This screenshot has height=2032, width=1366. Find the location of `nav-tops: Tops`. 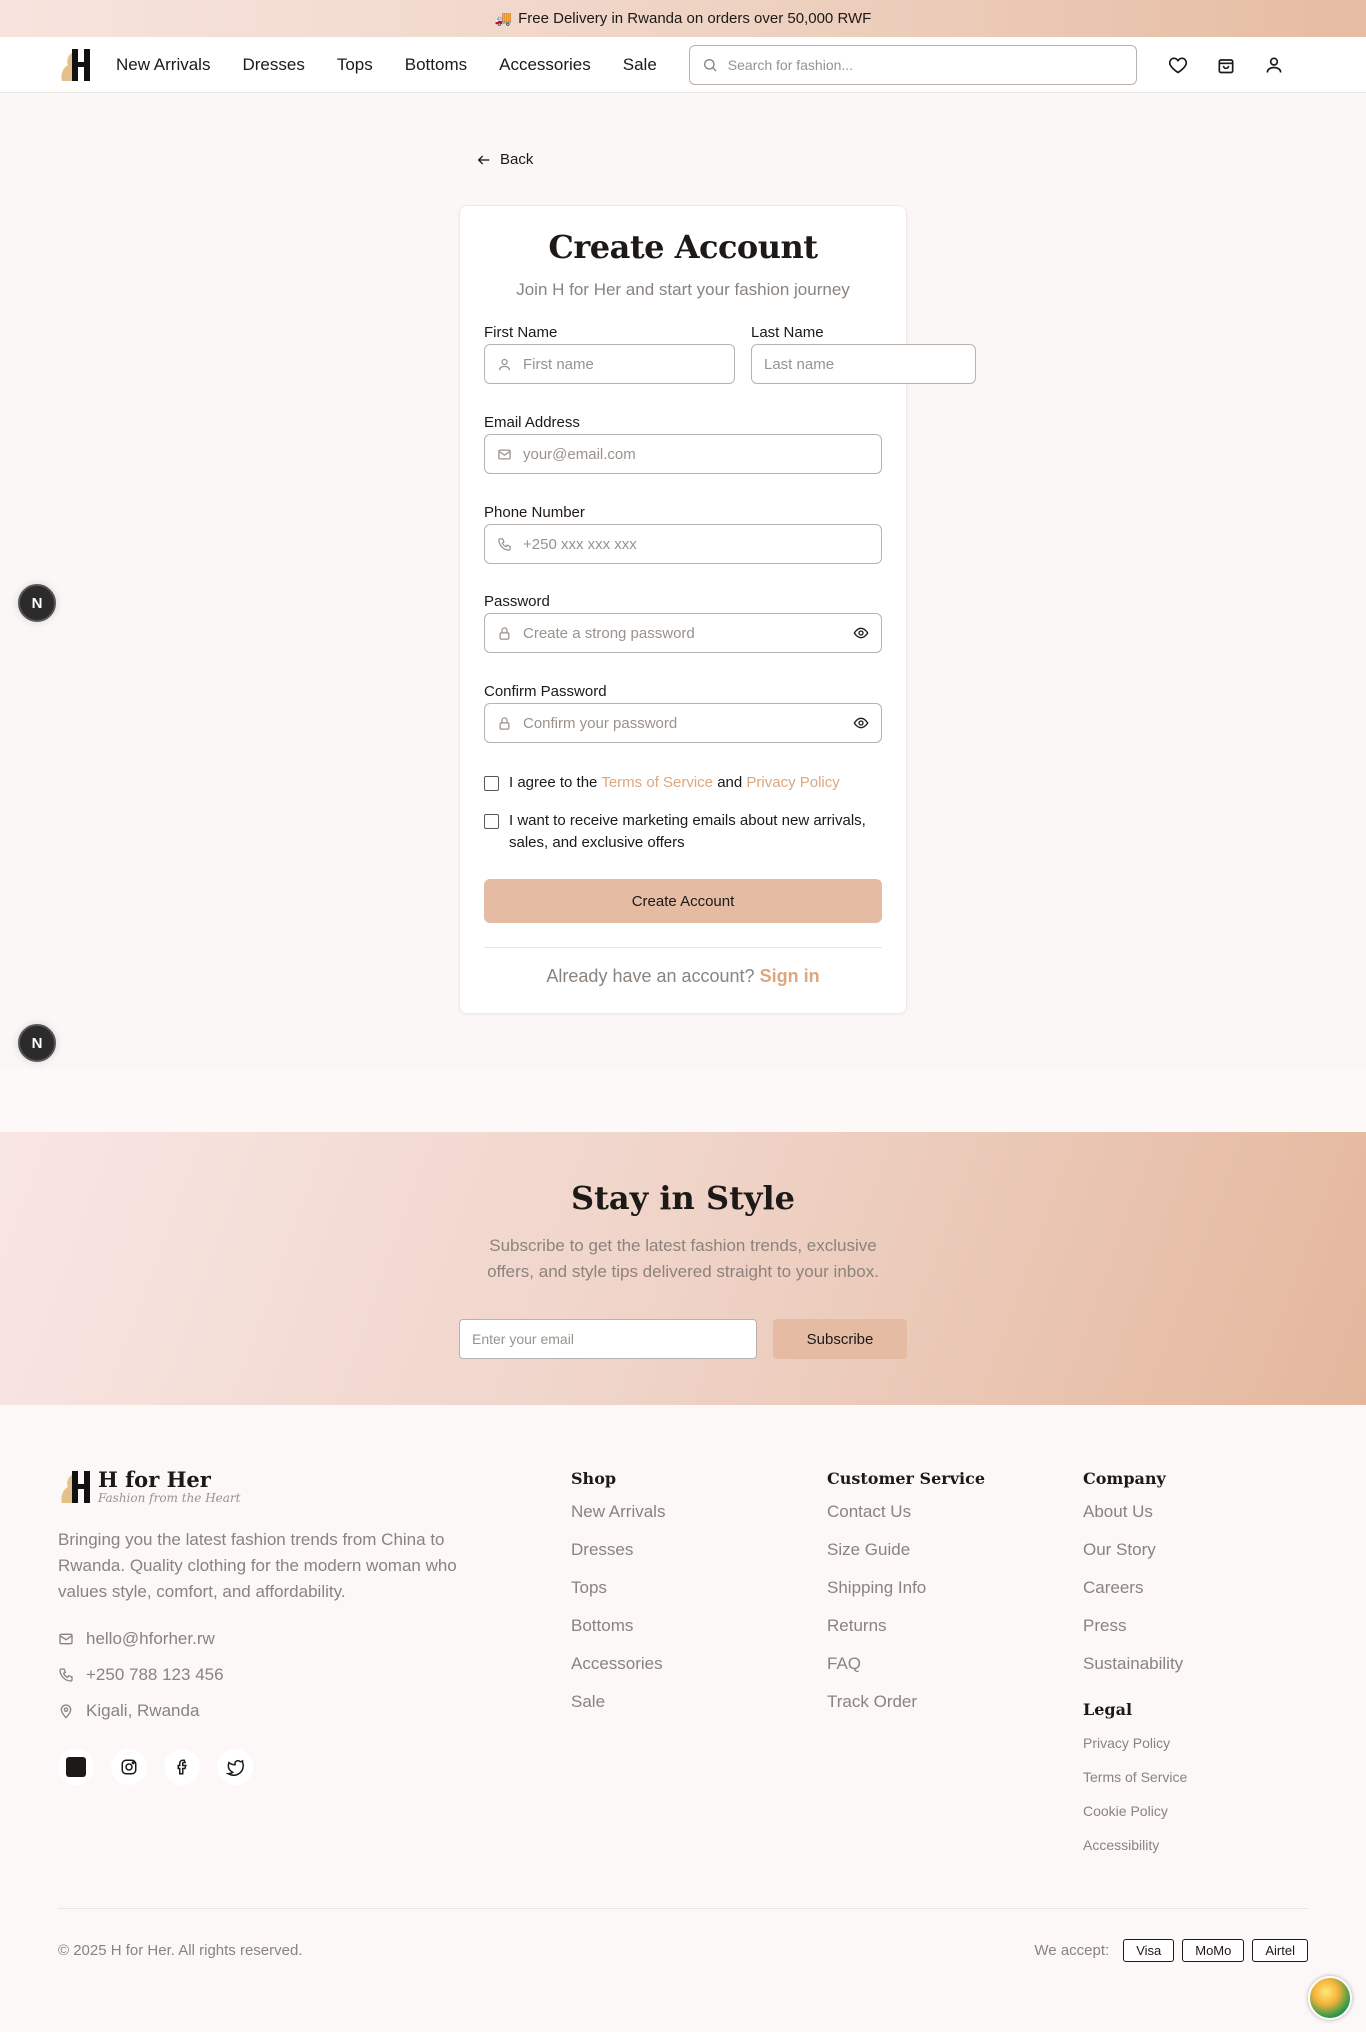

nav-tops: Tops is located at coordinates (355, 65).